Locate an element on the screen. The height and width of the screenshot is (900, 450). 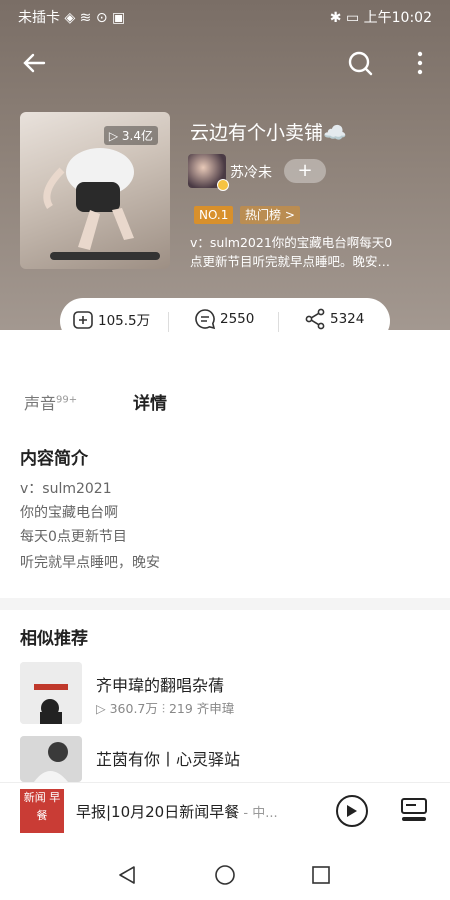
rank-tag: NO.1 is located at coordinates (214, 215).